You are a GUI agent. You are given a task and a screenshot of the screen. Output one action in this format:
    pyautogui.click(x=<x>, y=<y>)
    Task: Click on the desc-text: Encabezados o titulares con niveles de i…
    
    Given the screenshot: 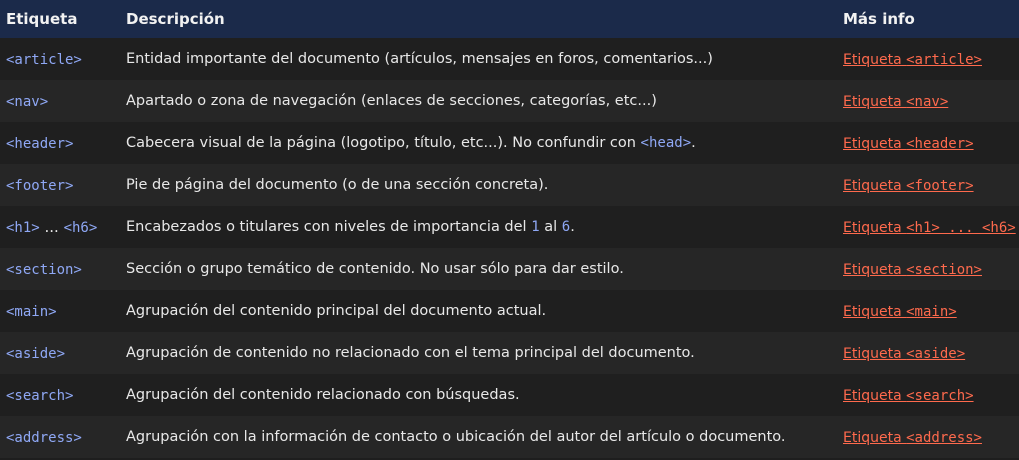 What is the action you would take?
    pyautogui.click(x=329, y=227)
    